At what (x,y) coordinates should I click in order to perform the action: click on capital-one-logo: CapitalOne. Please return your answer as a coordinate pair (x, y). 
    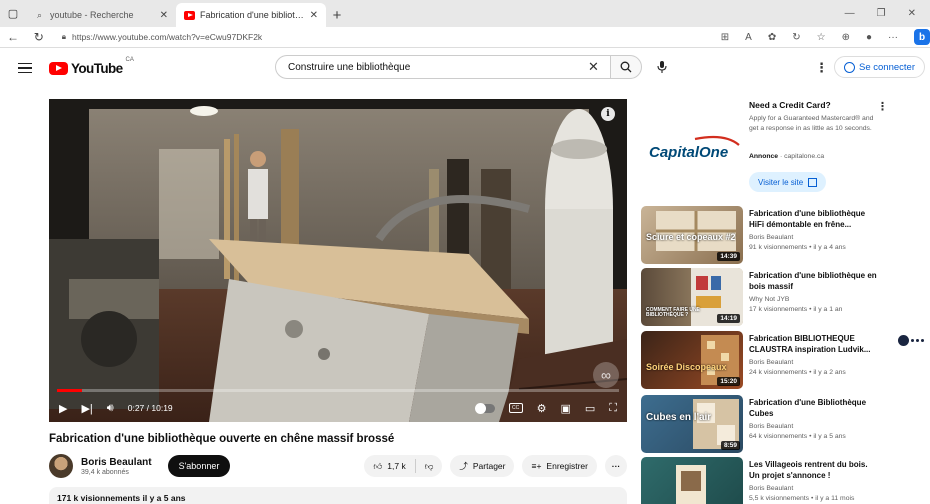
    Looking at the image, I should click on (694, 148).